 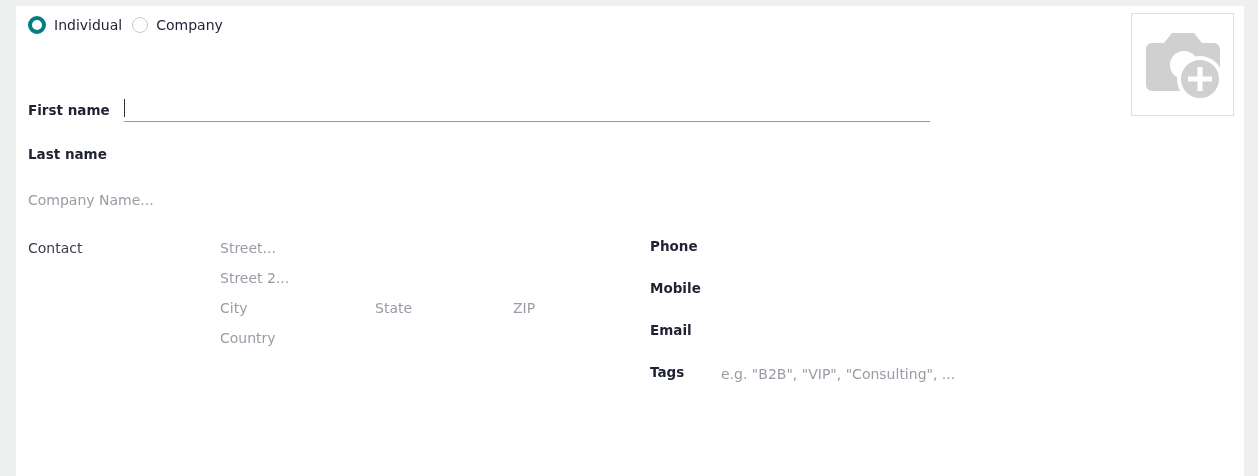 I want to click on field-label: Last name, so click(x=68, y=155).